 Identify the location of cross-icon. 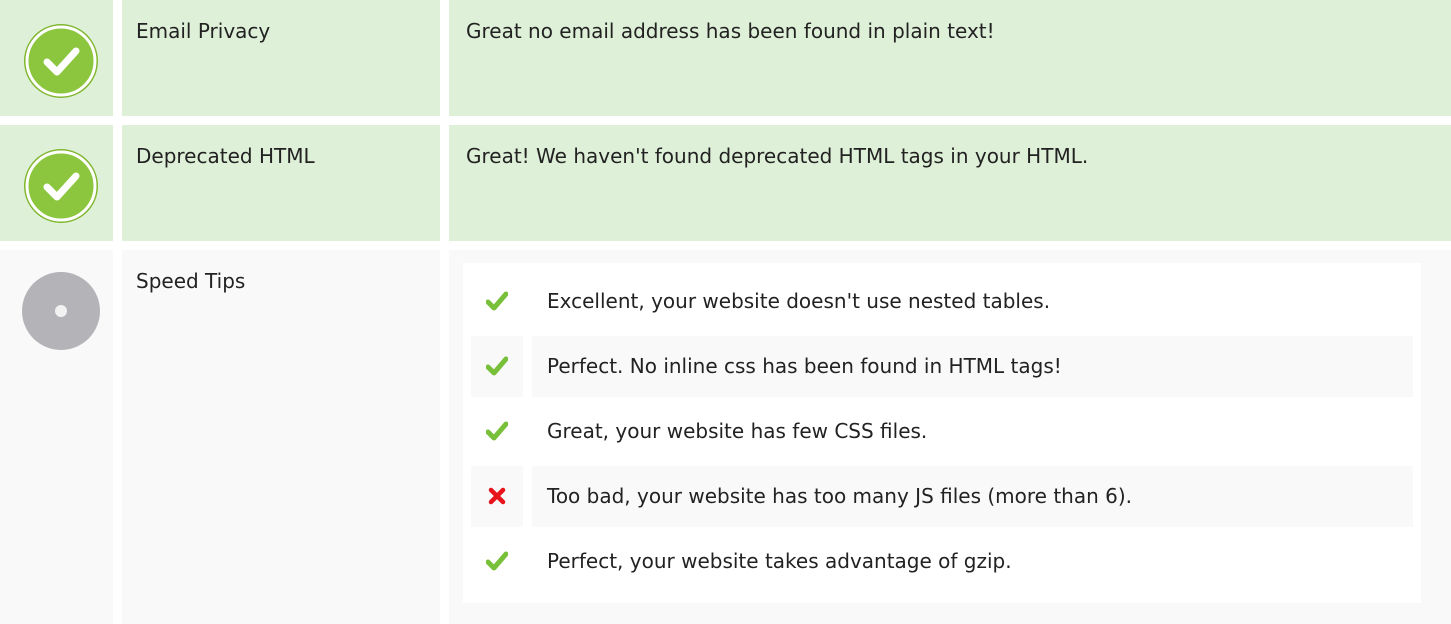
(497, 496).